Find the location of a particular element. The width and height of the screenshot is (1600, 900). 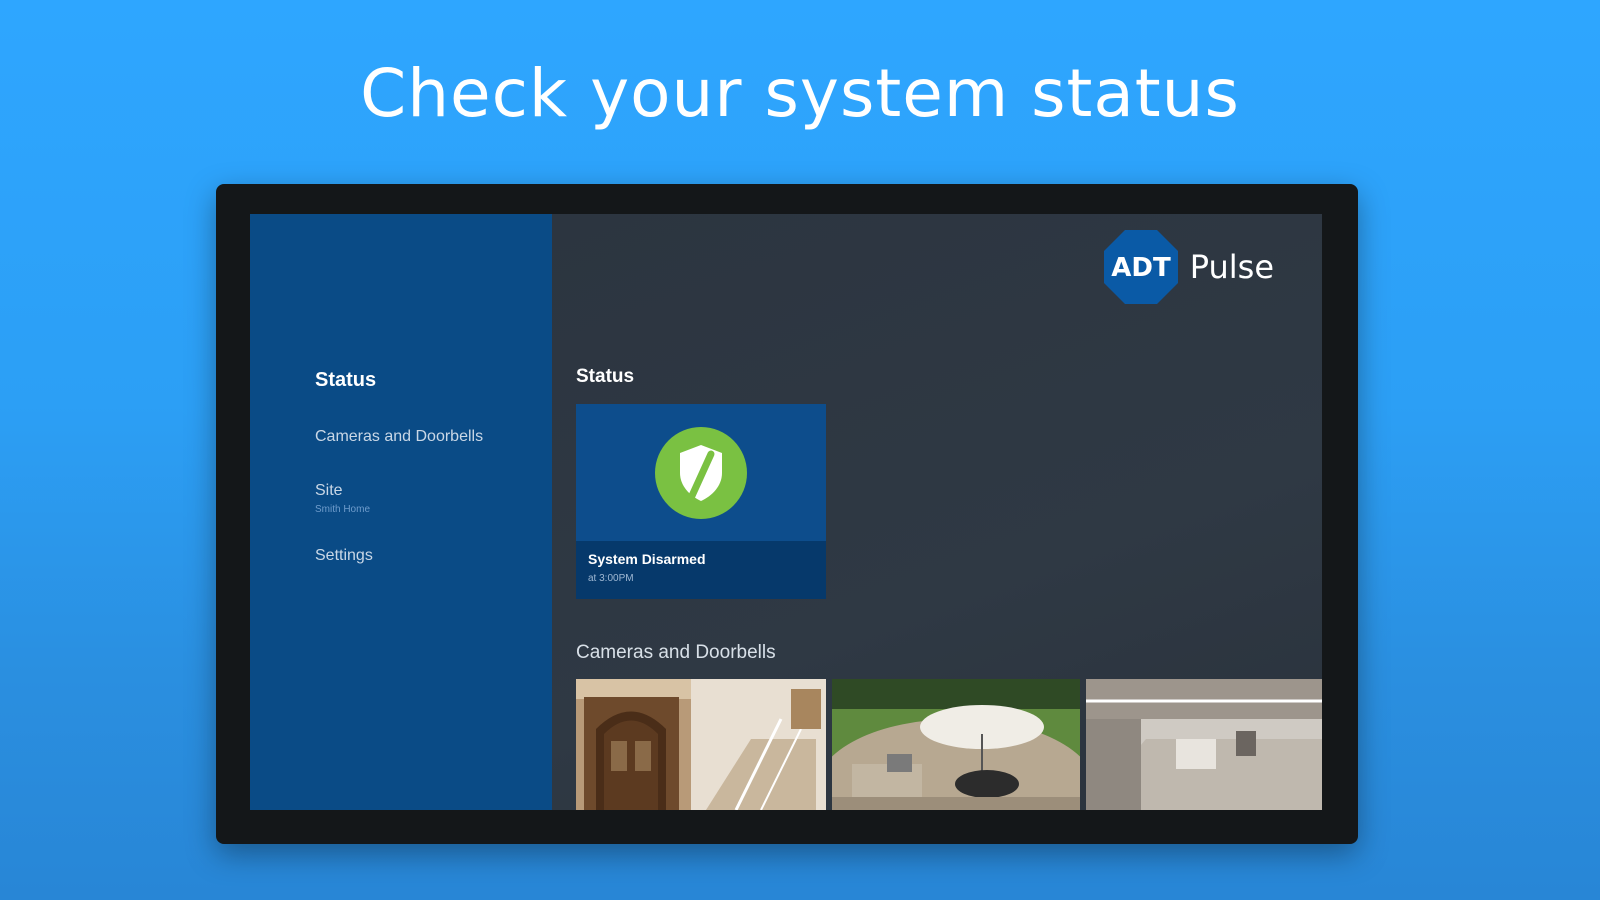

sidebar-item-cameras: Cameras and Doorbells is located at coordinates (399, 437).